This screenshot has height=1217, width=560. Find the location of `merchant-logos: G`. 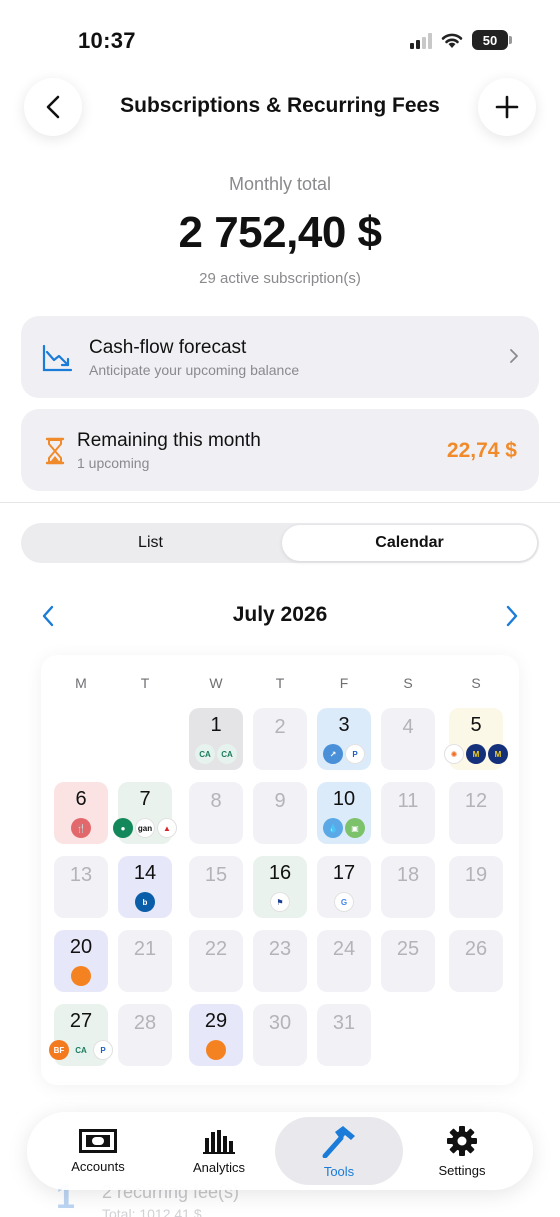

merchant-logos: G is located at coordinates (344, 902).